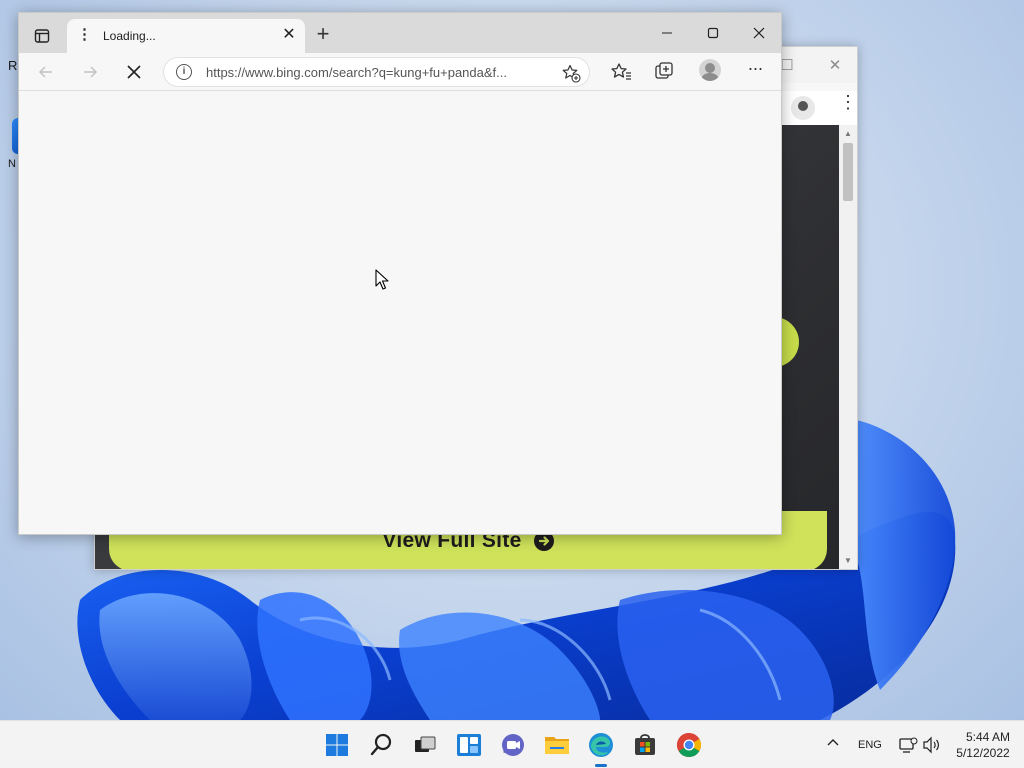 Image resolution: width=1024 pixels, height=768 pixels. Describe the element at coordinates (12, 164) in the screenshot. I see `desktop-icon-label-fragment: N` at that location.